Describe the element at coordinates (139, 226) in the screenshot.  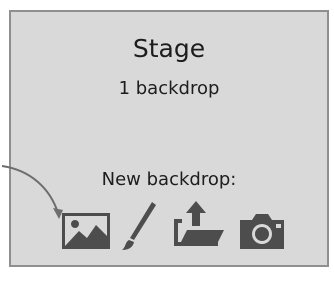
I see `paintbrush-icon` at that location.